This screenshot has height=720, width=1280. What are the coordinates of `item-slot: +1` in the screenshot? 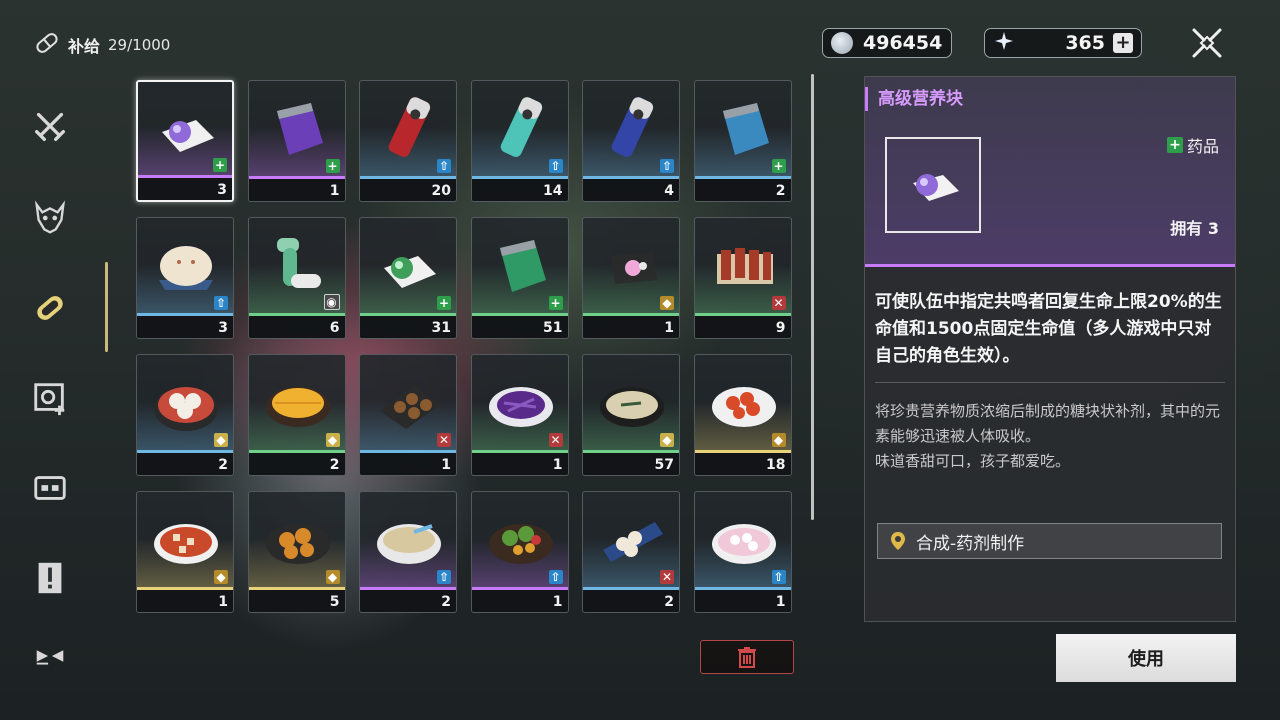 It's located at (296, 141).